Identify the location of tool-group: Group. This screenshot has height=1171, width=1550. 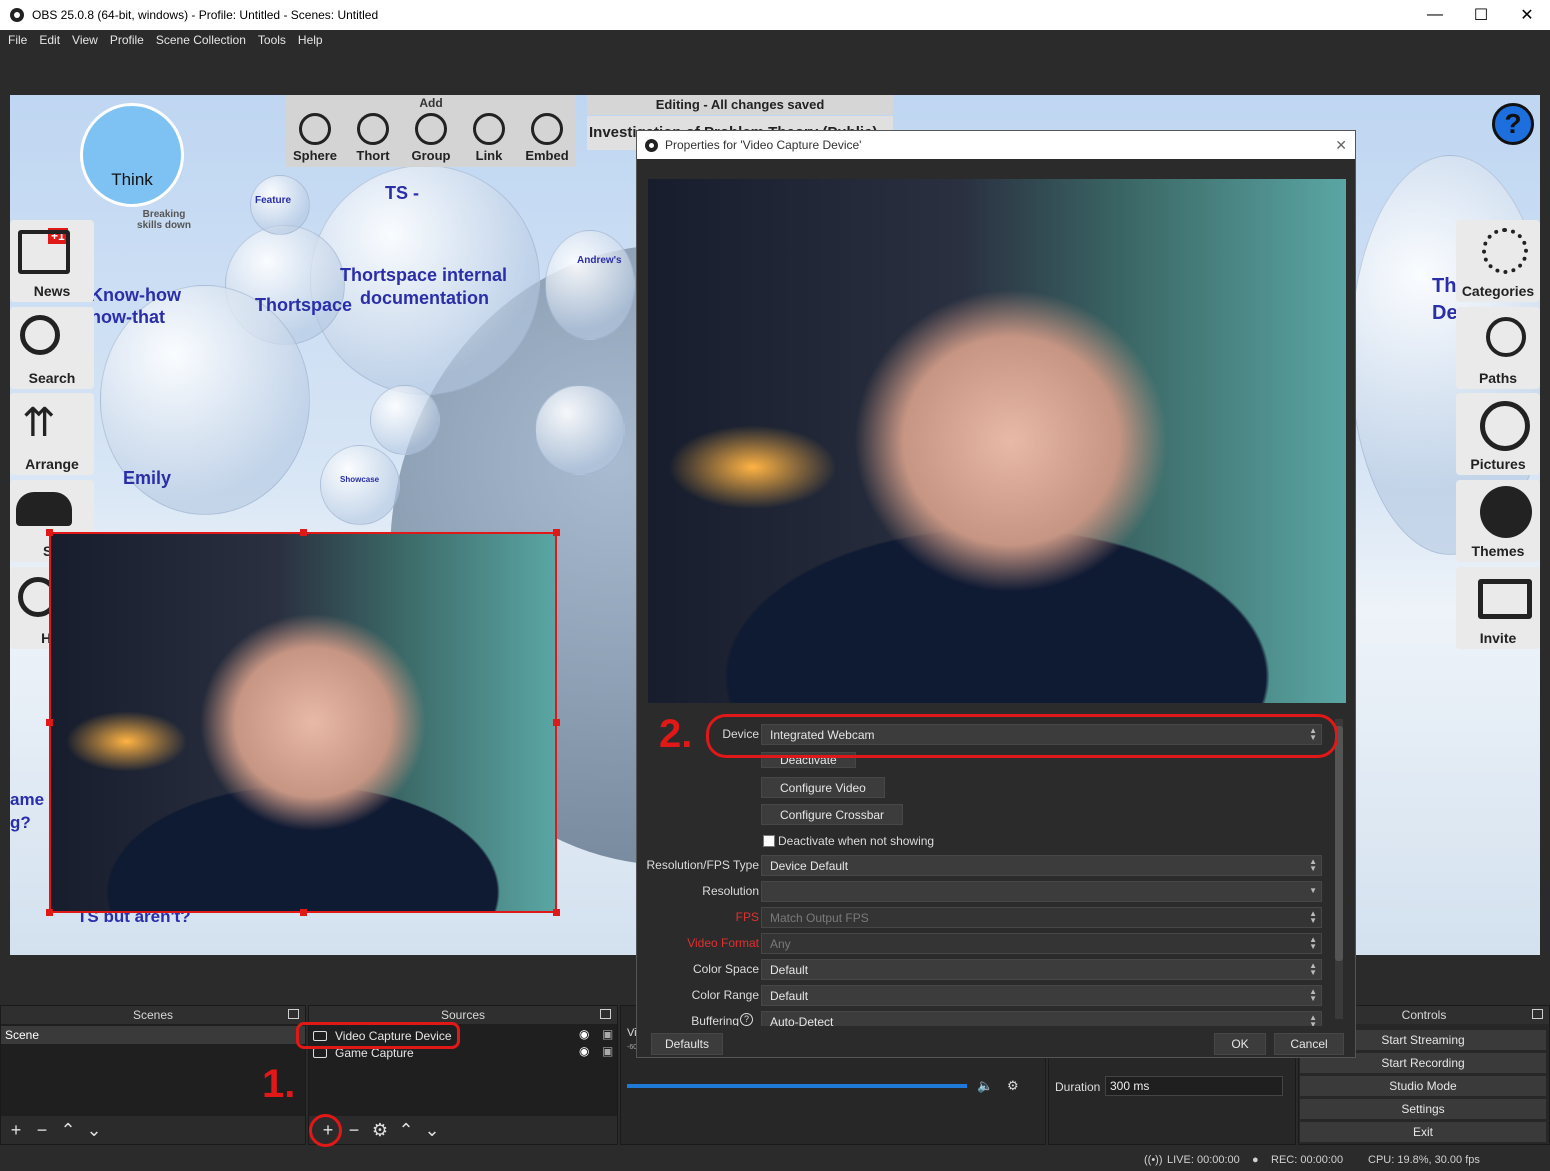
(431, 138).